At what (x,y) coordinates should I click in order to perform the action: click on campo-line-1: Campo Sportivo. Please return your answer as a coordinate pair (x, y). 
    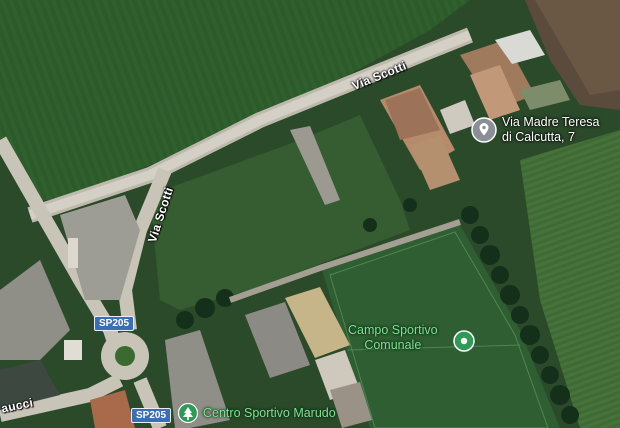
    Looking at the image, I should click on (393, 330).